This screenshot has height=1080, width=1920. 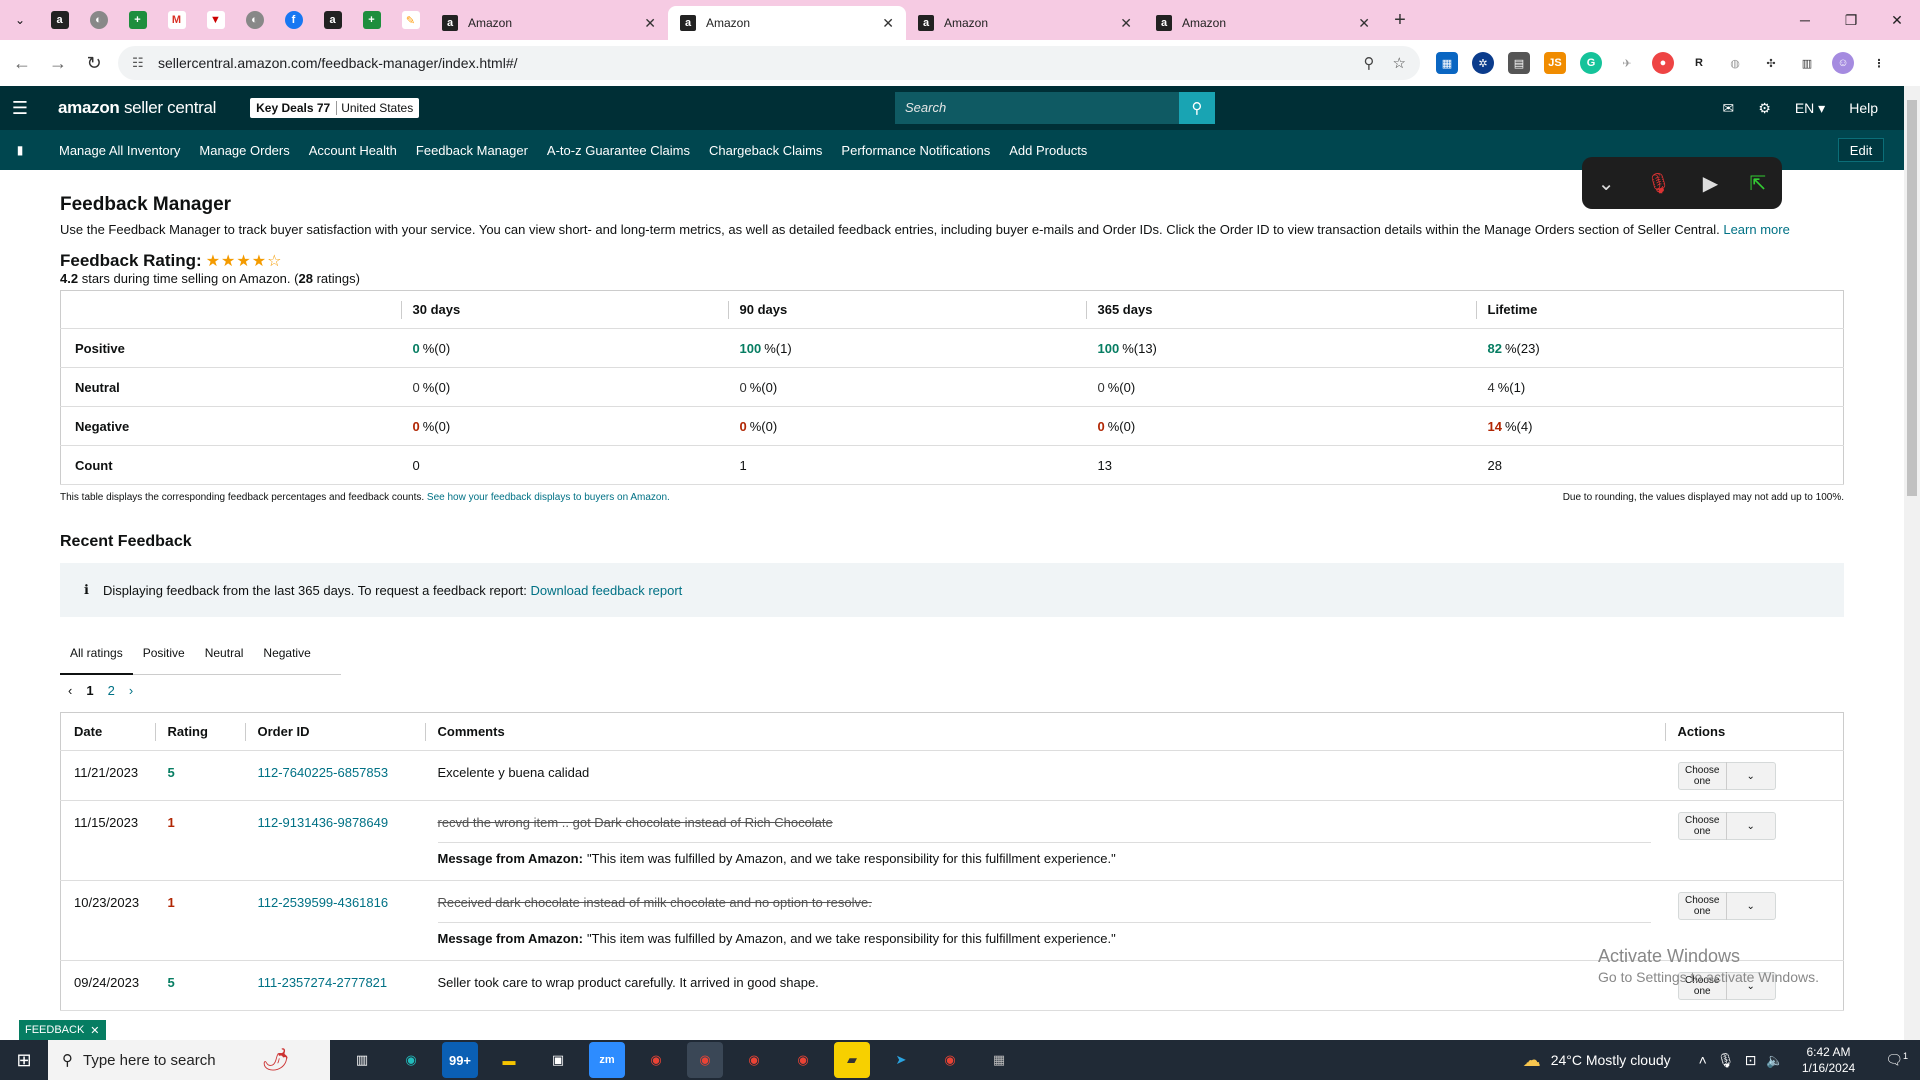 What do you see at coordinates (1729, 108) in the screenshot?
I see `mail-icon: ✉` at bounding box center [1729, 108].